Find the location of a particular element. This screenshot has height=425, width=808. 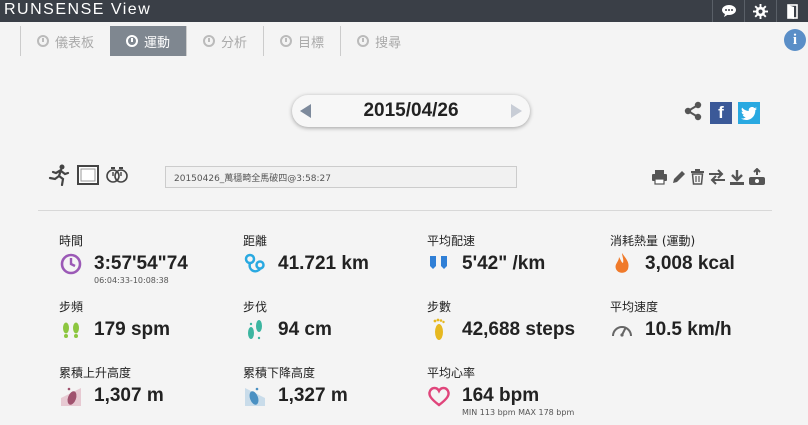

cadence-icon is located at coordinates (71, 330).